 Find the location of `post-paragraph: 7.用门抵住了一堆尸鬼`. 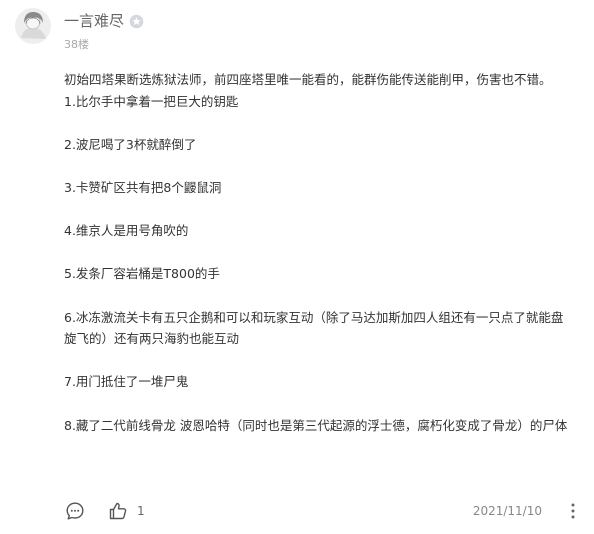

post-paragraph: 7.用门抵住了一堆尸鬼 is located at coordinates (126, 382).